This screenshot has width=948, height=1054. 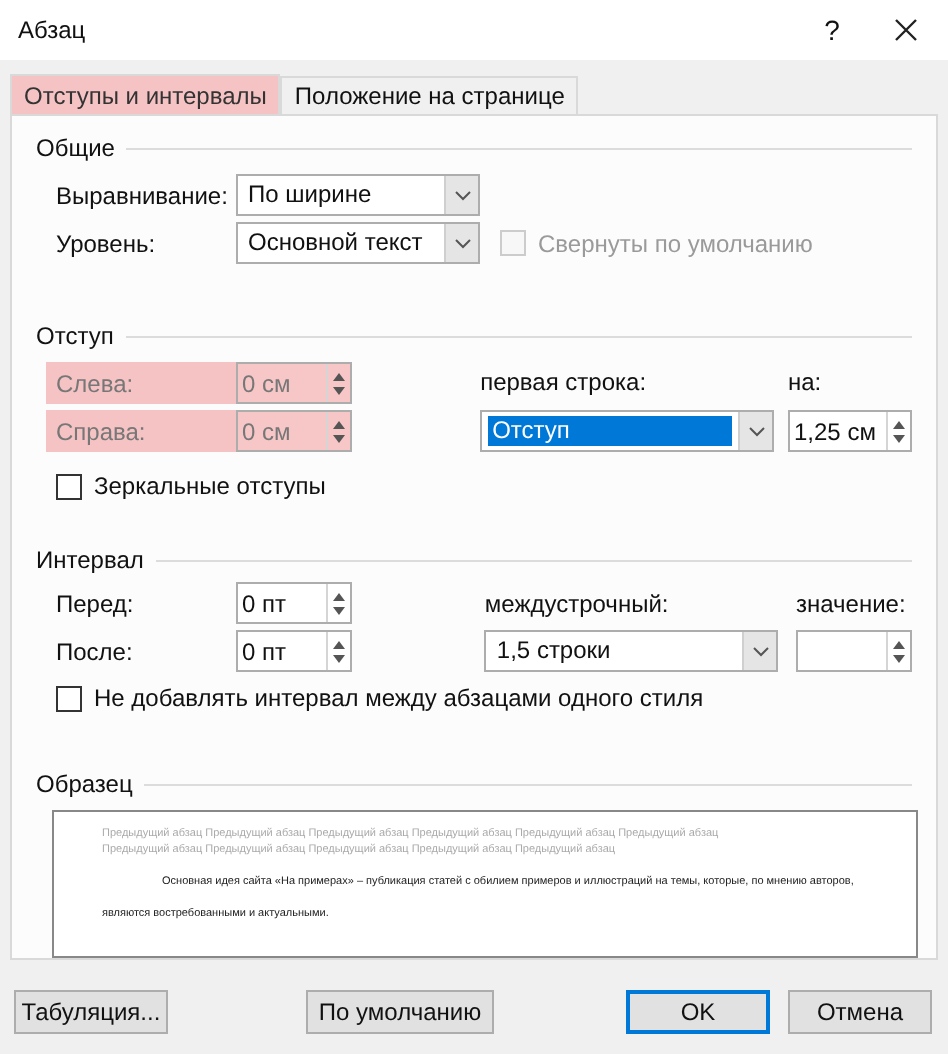 I want to click on section-title: Интервал, so click(x=90, y=561).